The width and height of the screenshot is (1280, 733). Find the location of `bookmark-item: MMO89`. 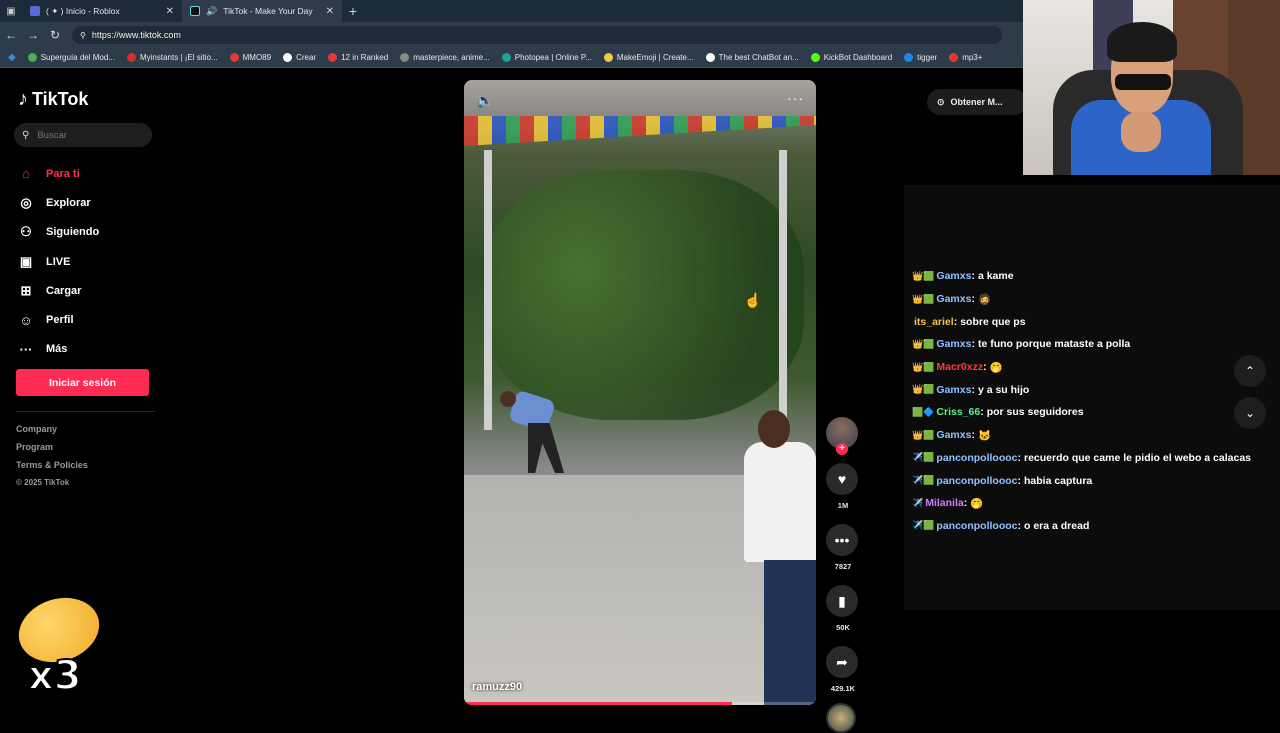

bookmark-item: MMO89 is located at coordinates (250, 57).